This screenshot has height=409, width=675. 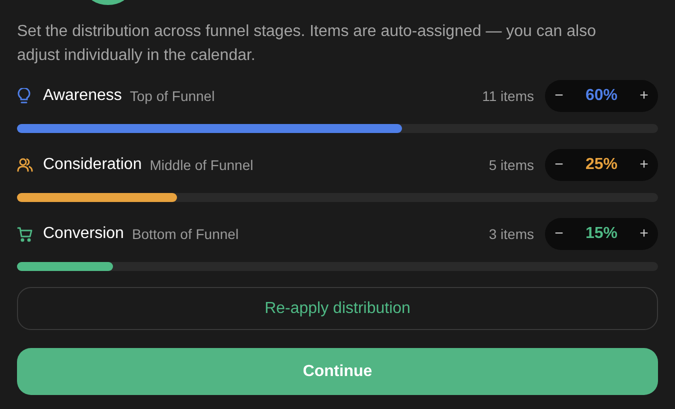 What do you see at coordinates (202, 165) in the screenshot?
I see `stage-subtitle: Middle of Funnel` at bounding box center [202, 165].